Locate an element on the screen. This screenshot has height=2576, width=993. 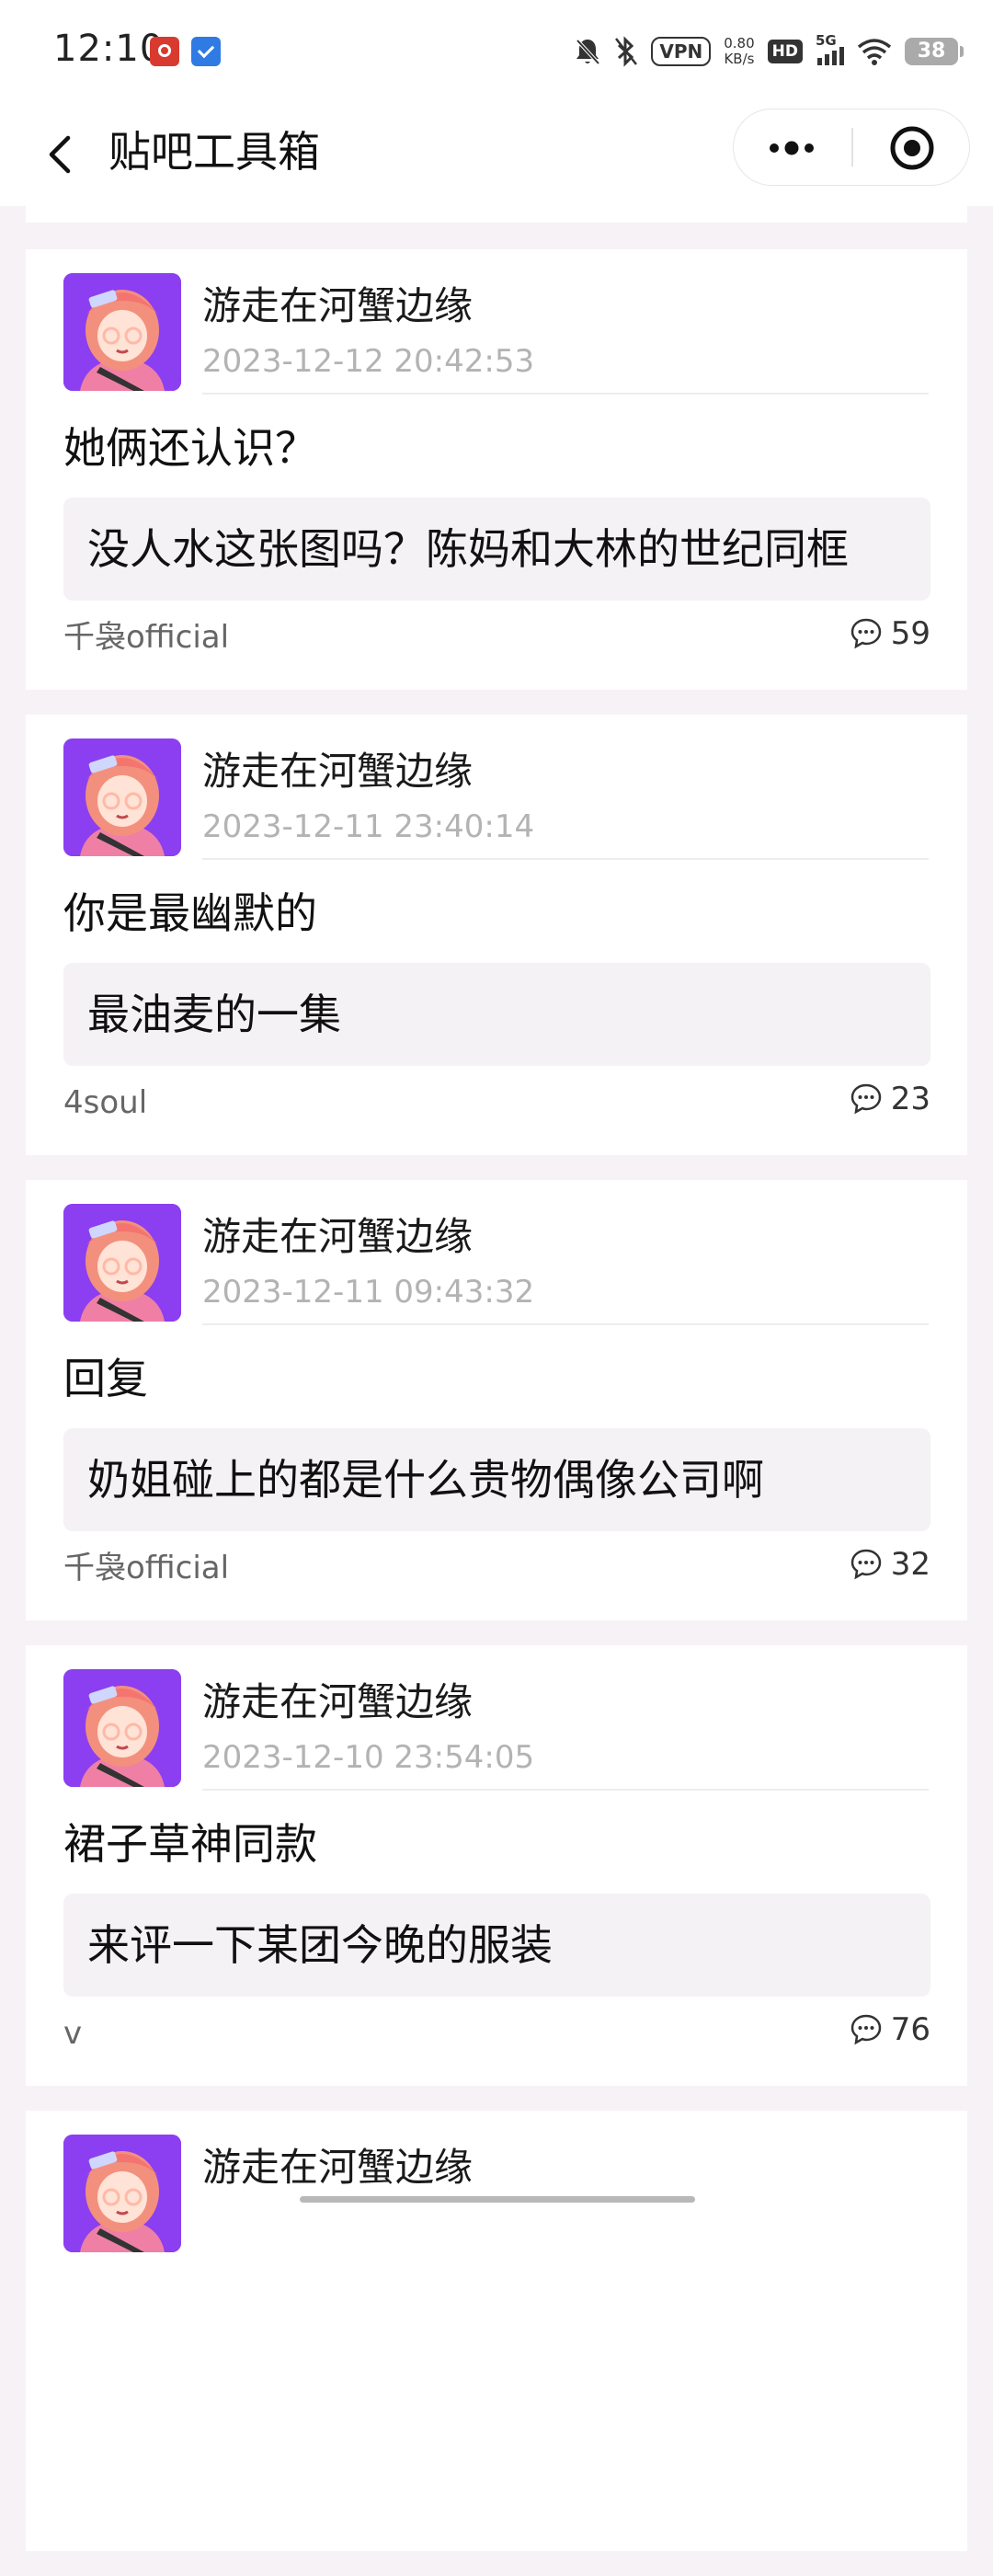
quoted-thread-title: 来评一下某团今晚的服装 is located at coordinates (320, 1945).